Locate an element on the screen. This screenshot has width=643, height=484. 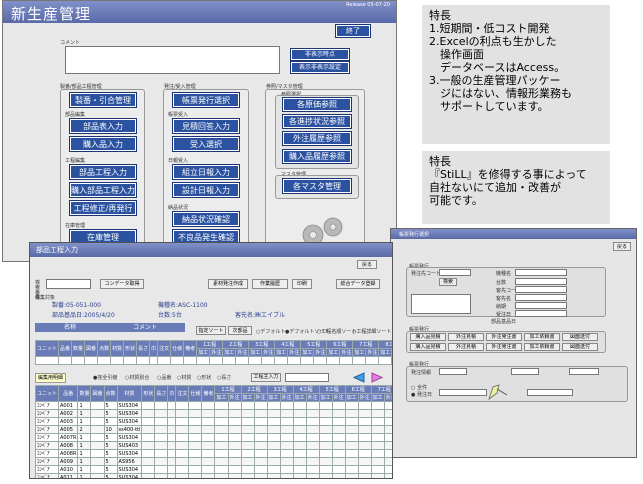
sort-radio-1: ○デフォルト is located at coordinates (270, 331).